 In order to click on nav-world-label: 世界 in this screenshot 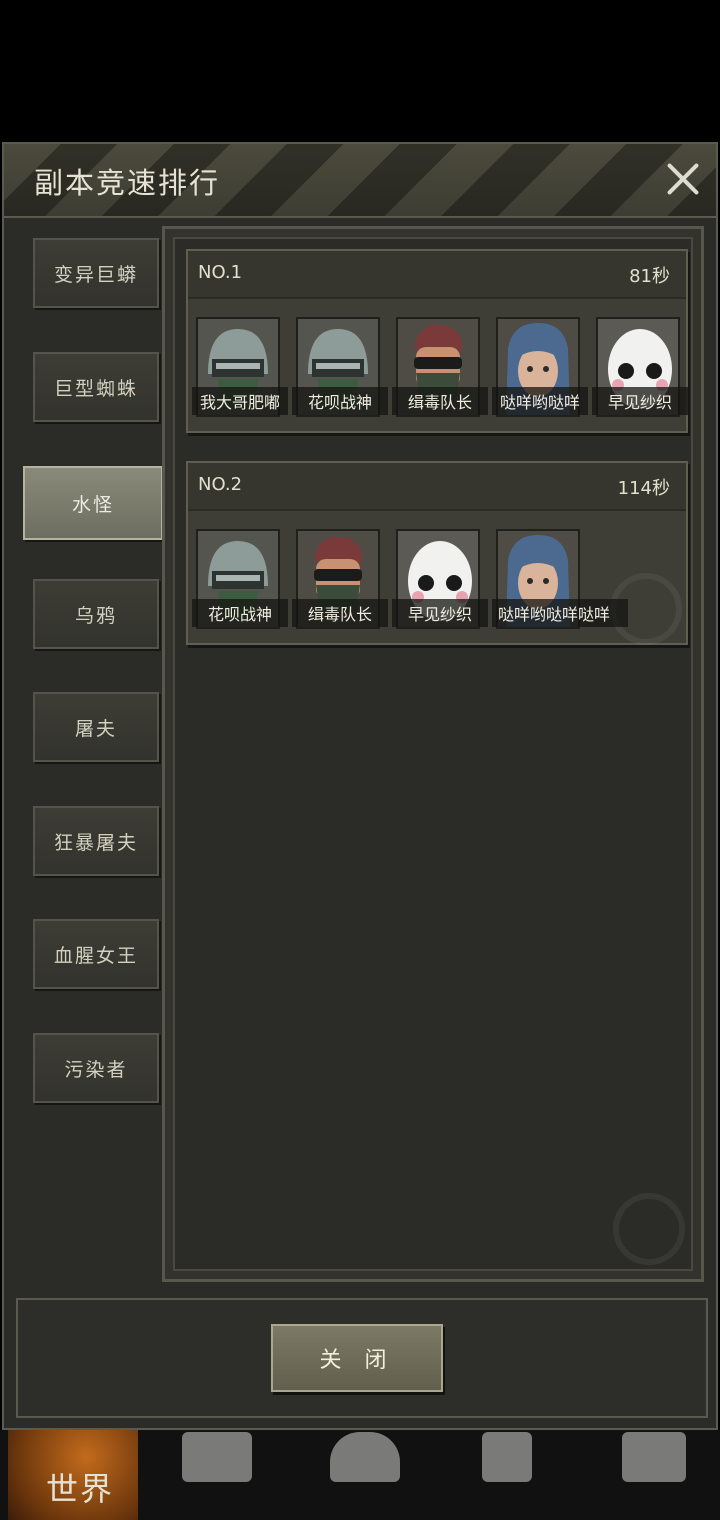, I will do `click(80, 1489)`.